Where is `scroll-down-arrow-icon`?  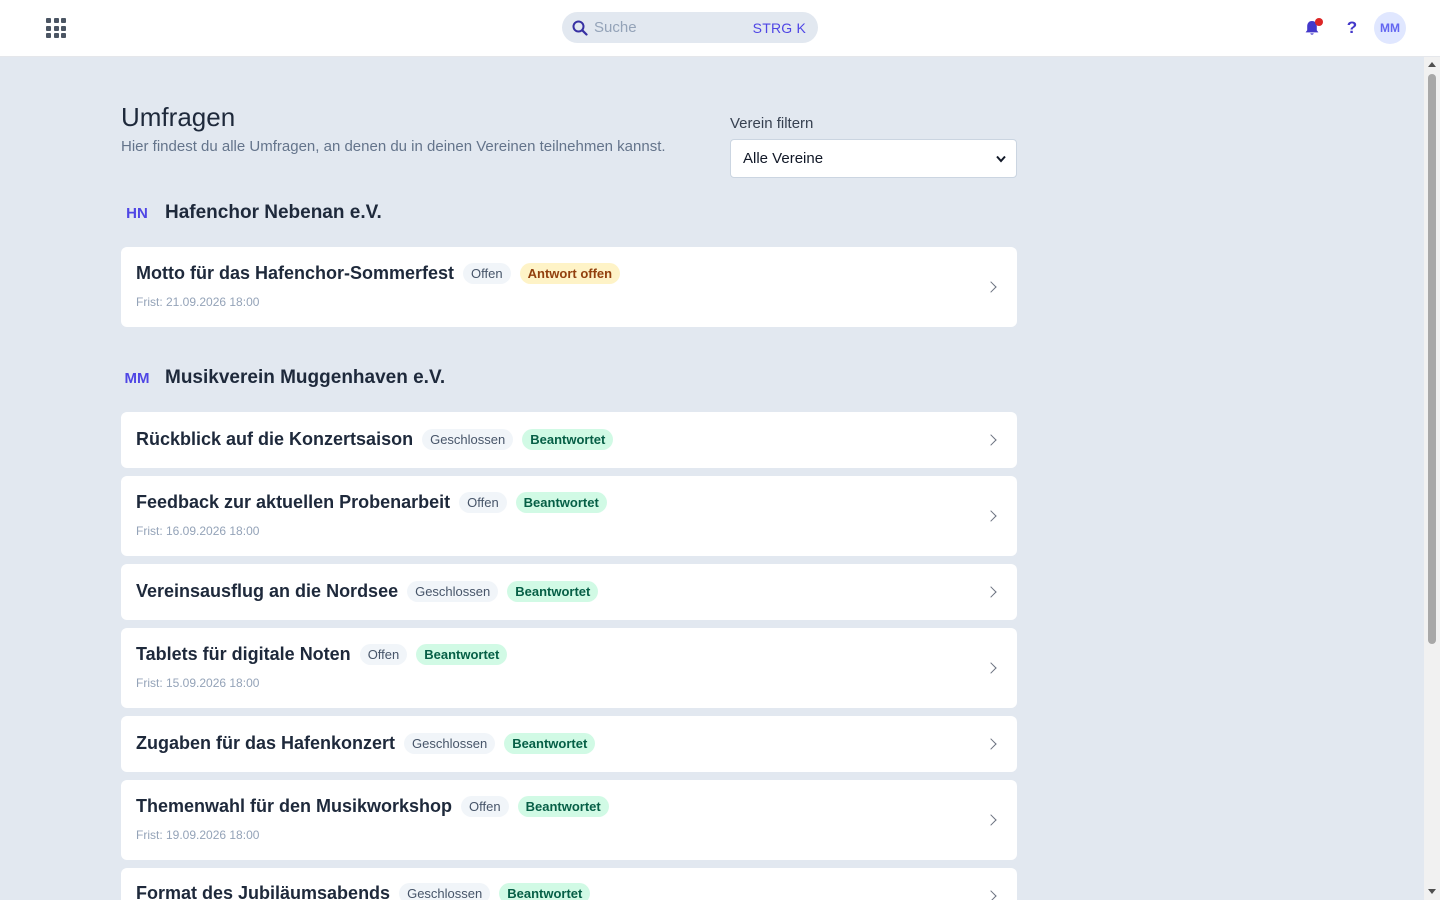 scroll-down-arrow-icon is located at coordinates (1432, 891).